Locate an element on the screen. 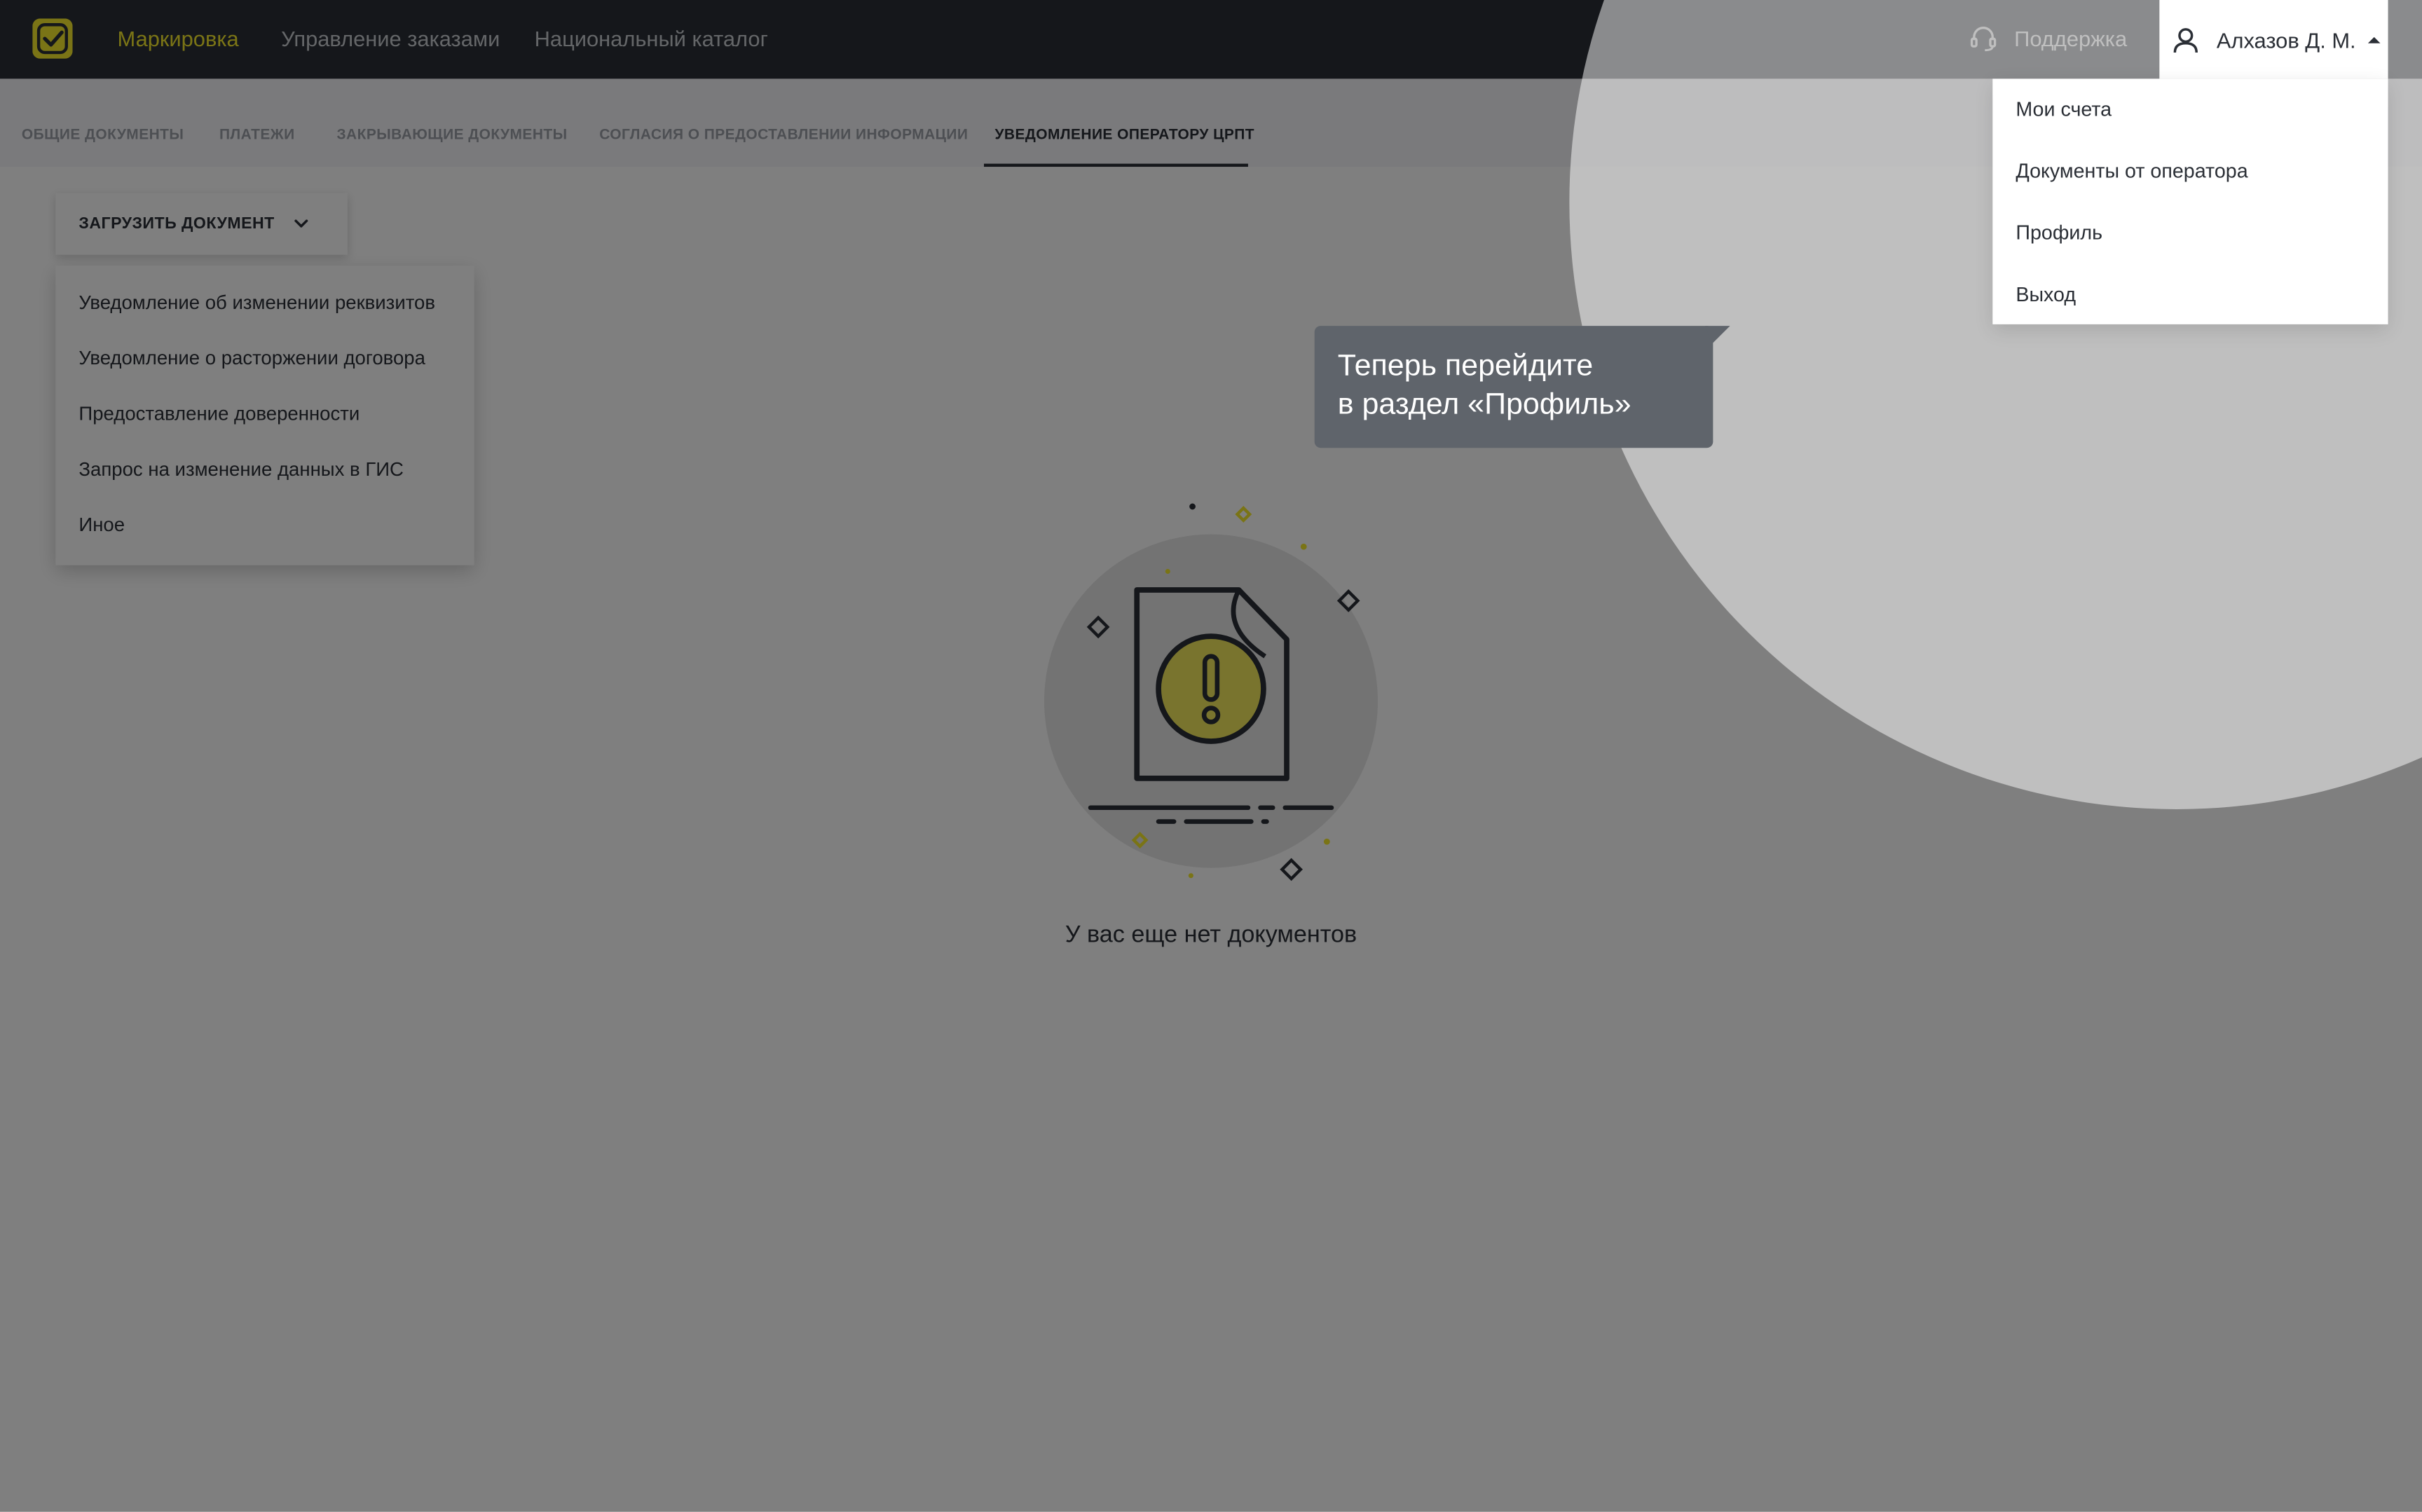 This screenshot has width=2422, height=1512. tab-closing-documents: Закрывающие документы is located at coordinates (451, 135).